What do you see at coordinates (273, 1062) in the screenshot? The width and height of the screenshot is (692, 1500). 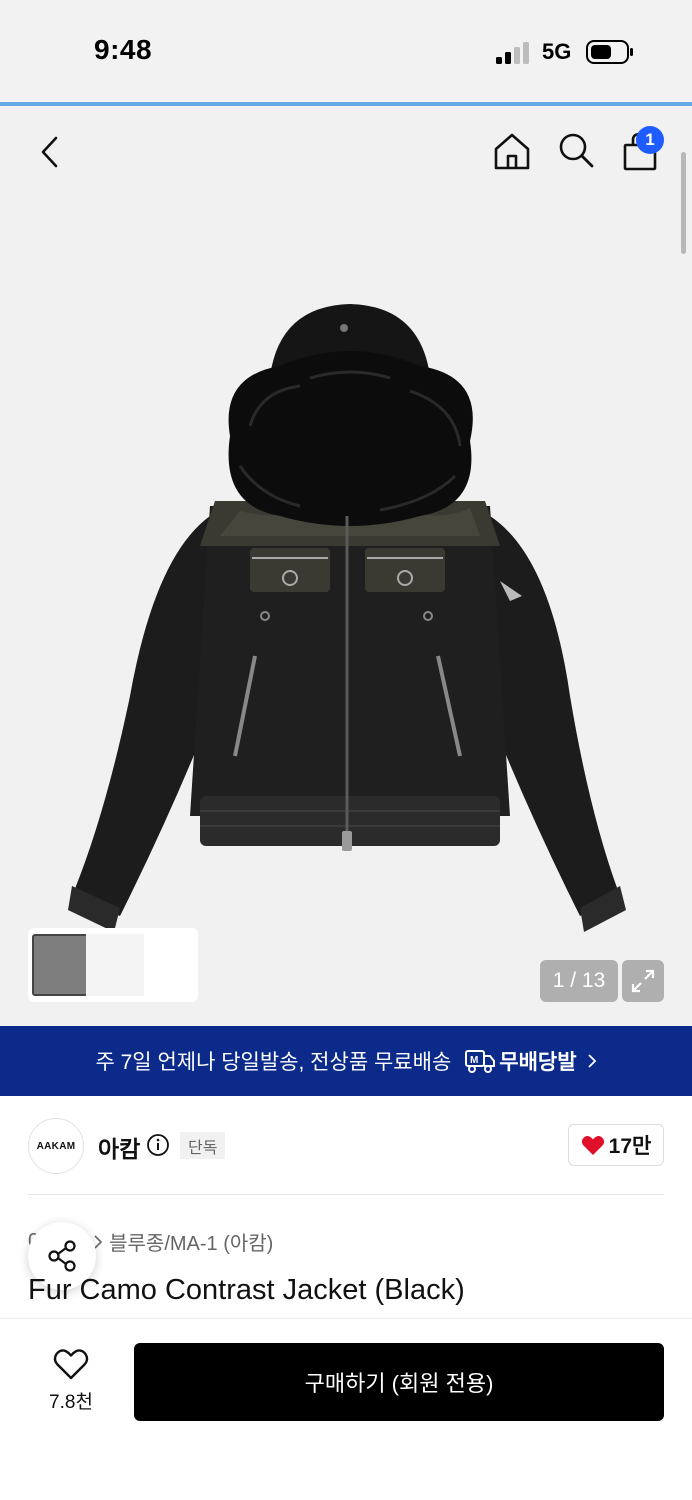 I see `banner-text: 주 7일 언제나 당일발송, 전상품 무료배송` at bounding box center [273, 1062].